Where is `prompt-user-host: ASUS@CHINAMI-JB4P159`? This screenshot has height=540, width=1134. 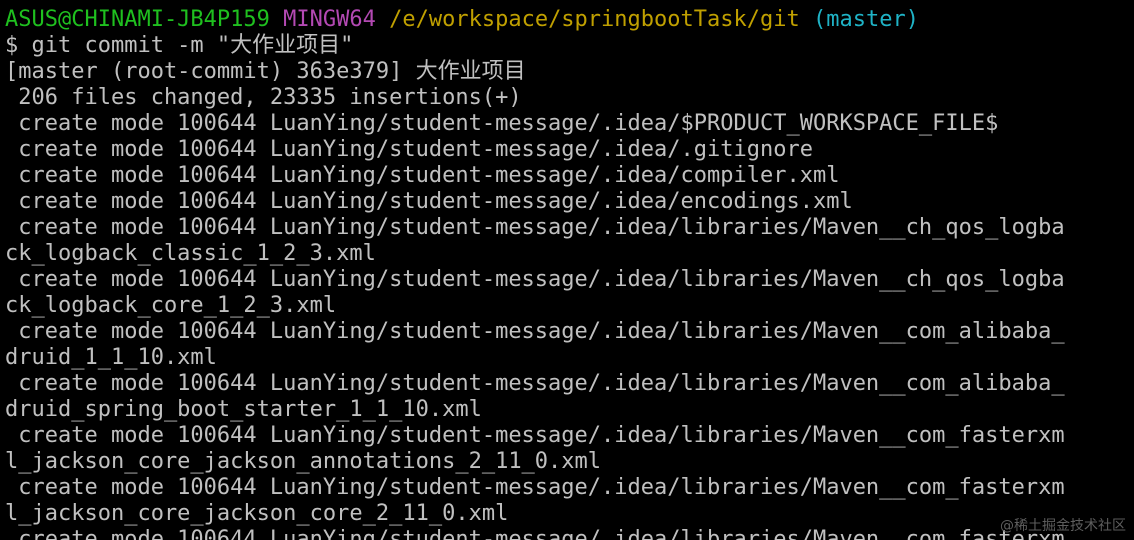
prompt-user-host: ASUS@CHINAMI-JB4P159 is located at coordinates (137, 19).